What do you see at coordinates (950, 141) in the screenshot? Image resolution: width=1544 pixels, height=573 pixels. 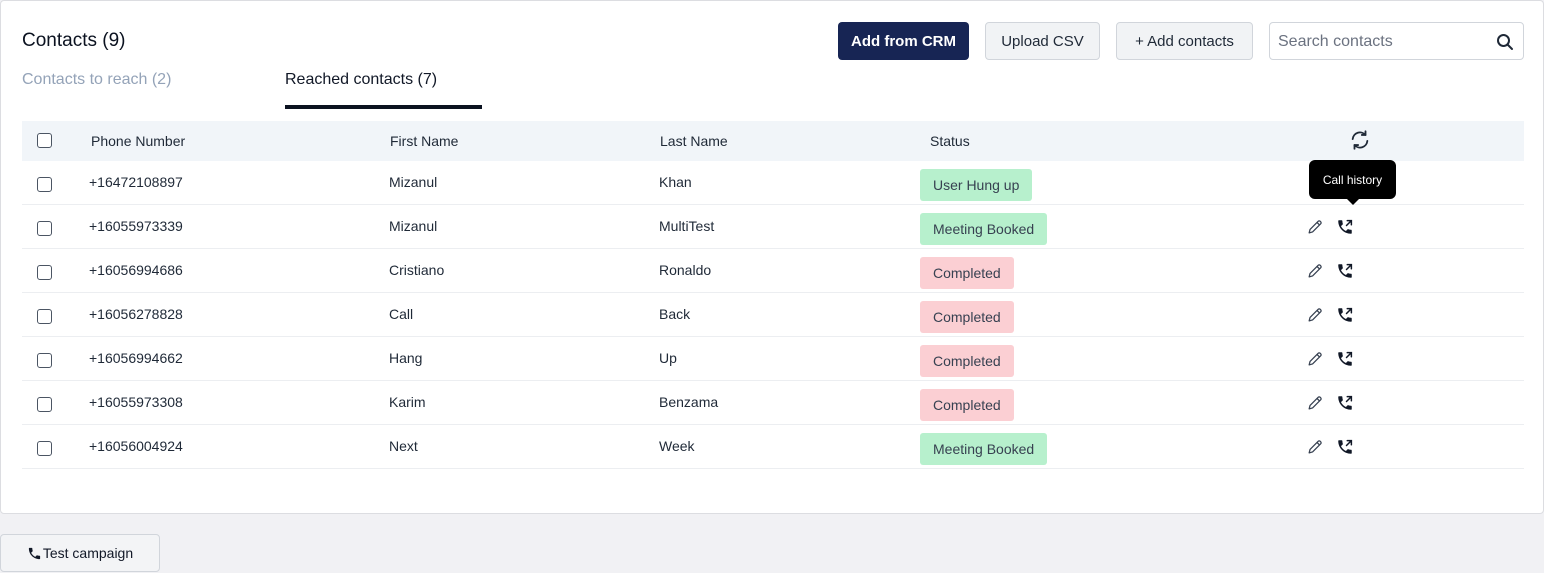 I see `column-status: Status` at bounding box center [950, 141].